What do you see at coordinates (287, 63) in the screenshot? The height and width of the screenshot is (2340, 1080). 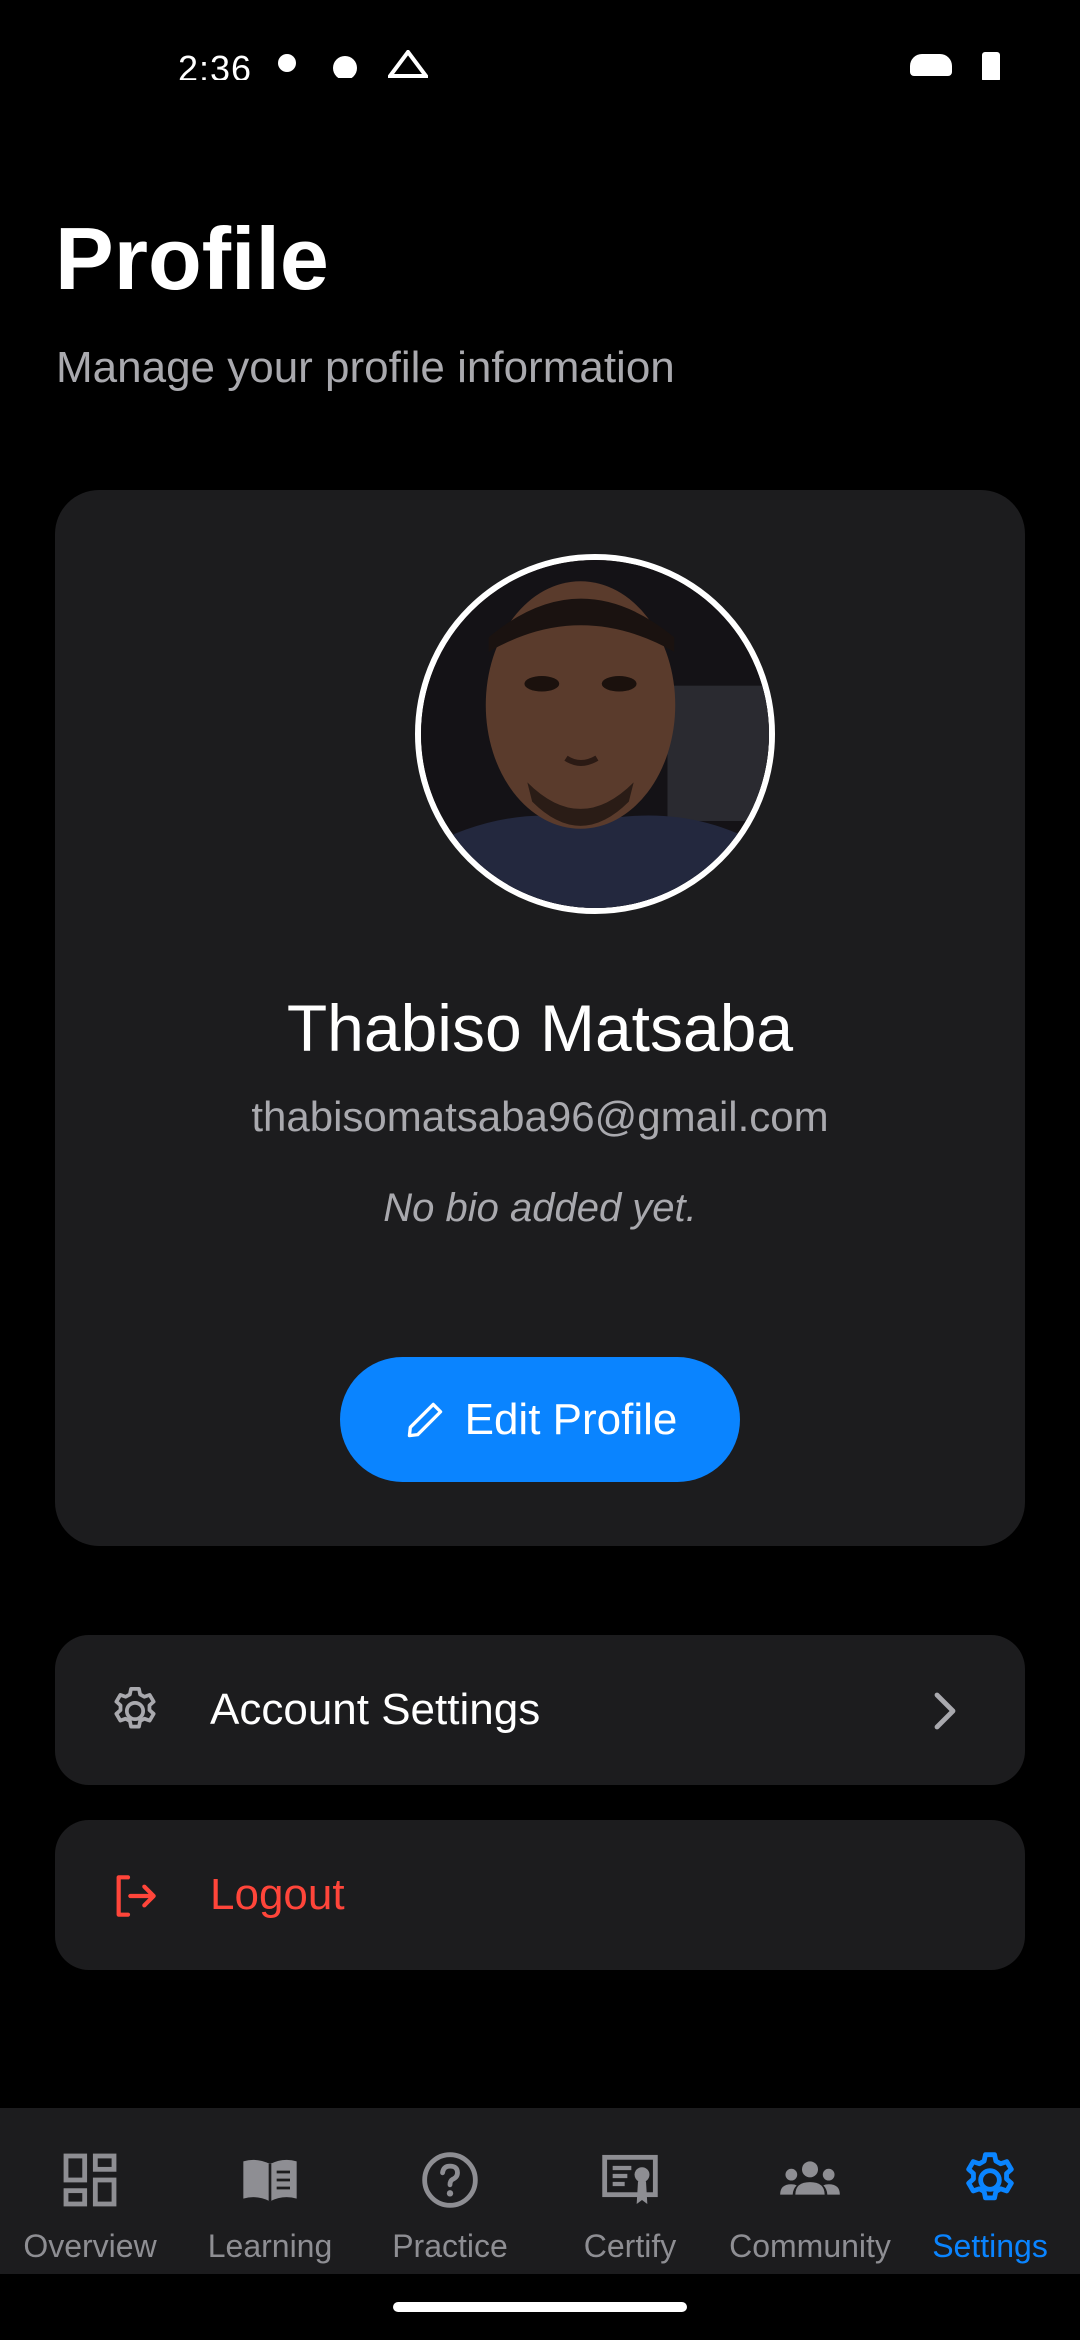 I see `notification-dot-icon` at bounding box center [287, 63].